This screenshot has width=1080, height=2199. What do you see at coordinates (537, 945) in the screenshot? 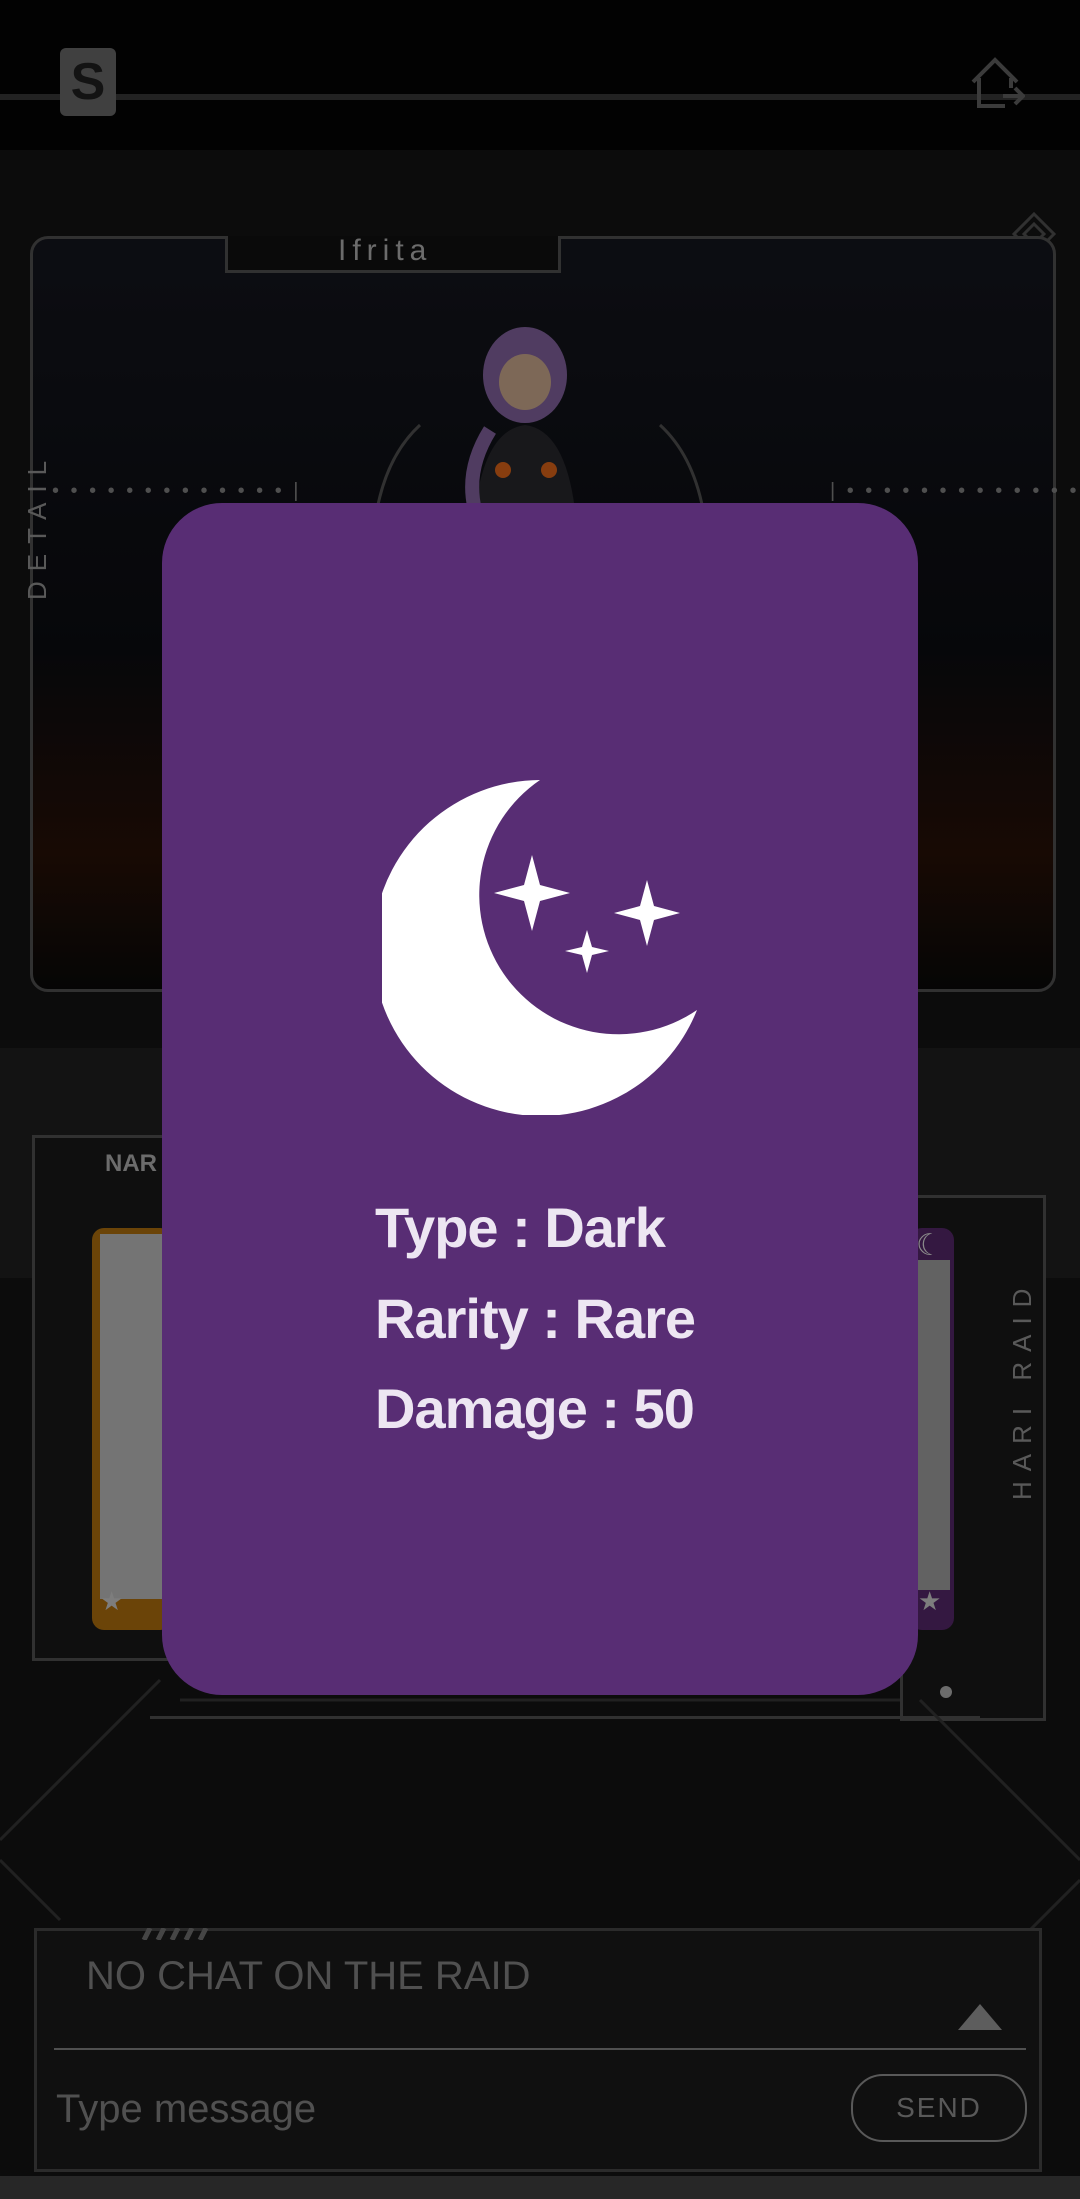
I see `moon-stars-icon` at bounding box center [537, 945].